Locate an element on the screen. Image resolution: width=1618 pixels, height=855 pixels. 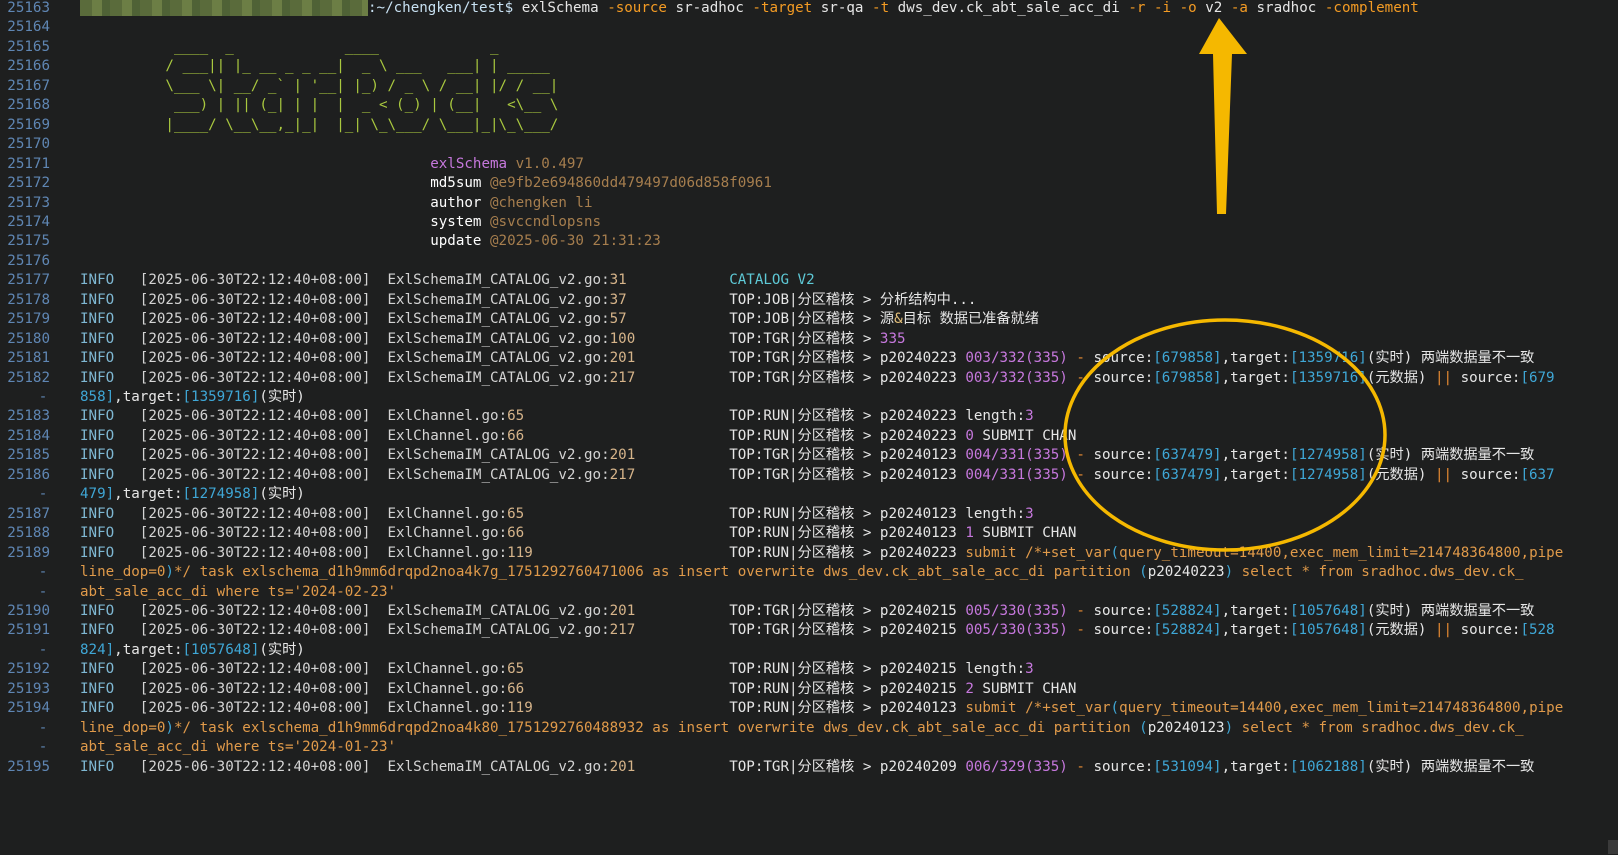
terminal-line: 25176 is located at coordinates (809, 261).